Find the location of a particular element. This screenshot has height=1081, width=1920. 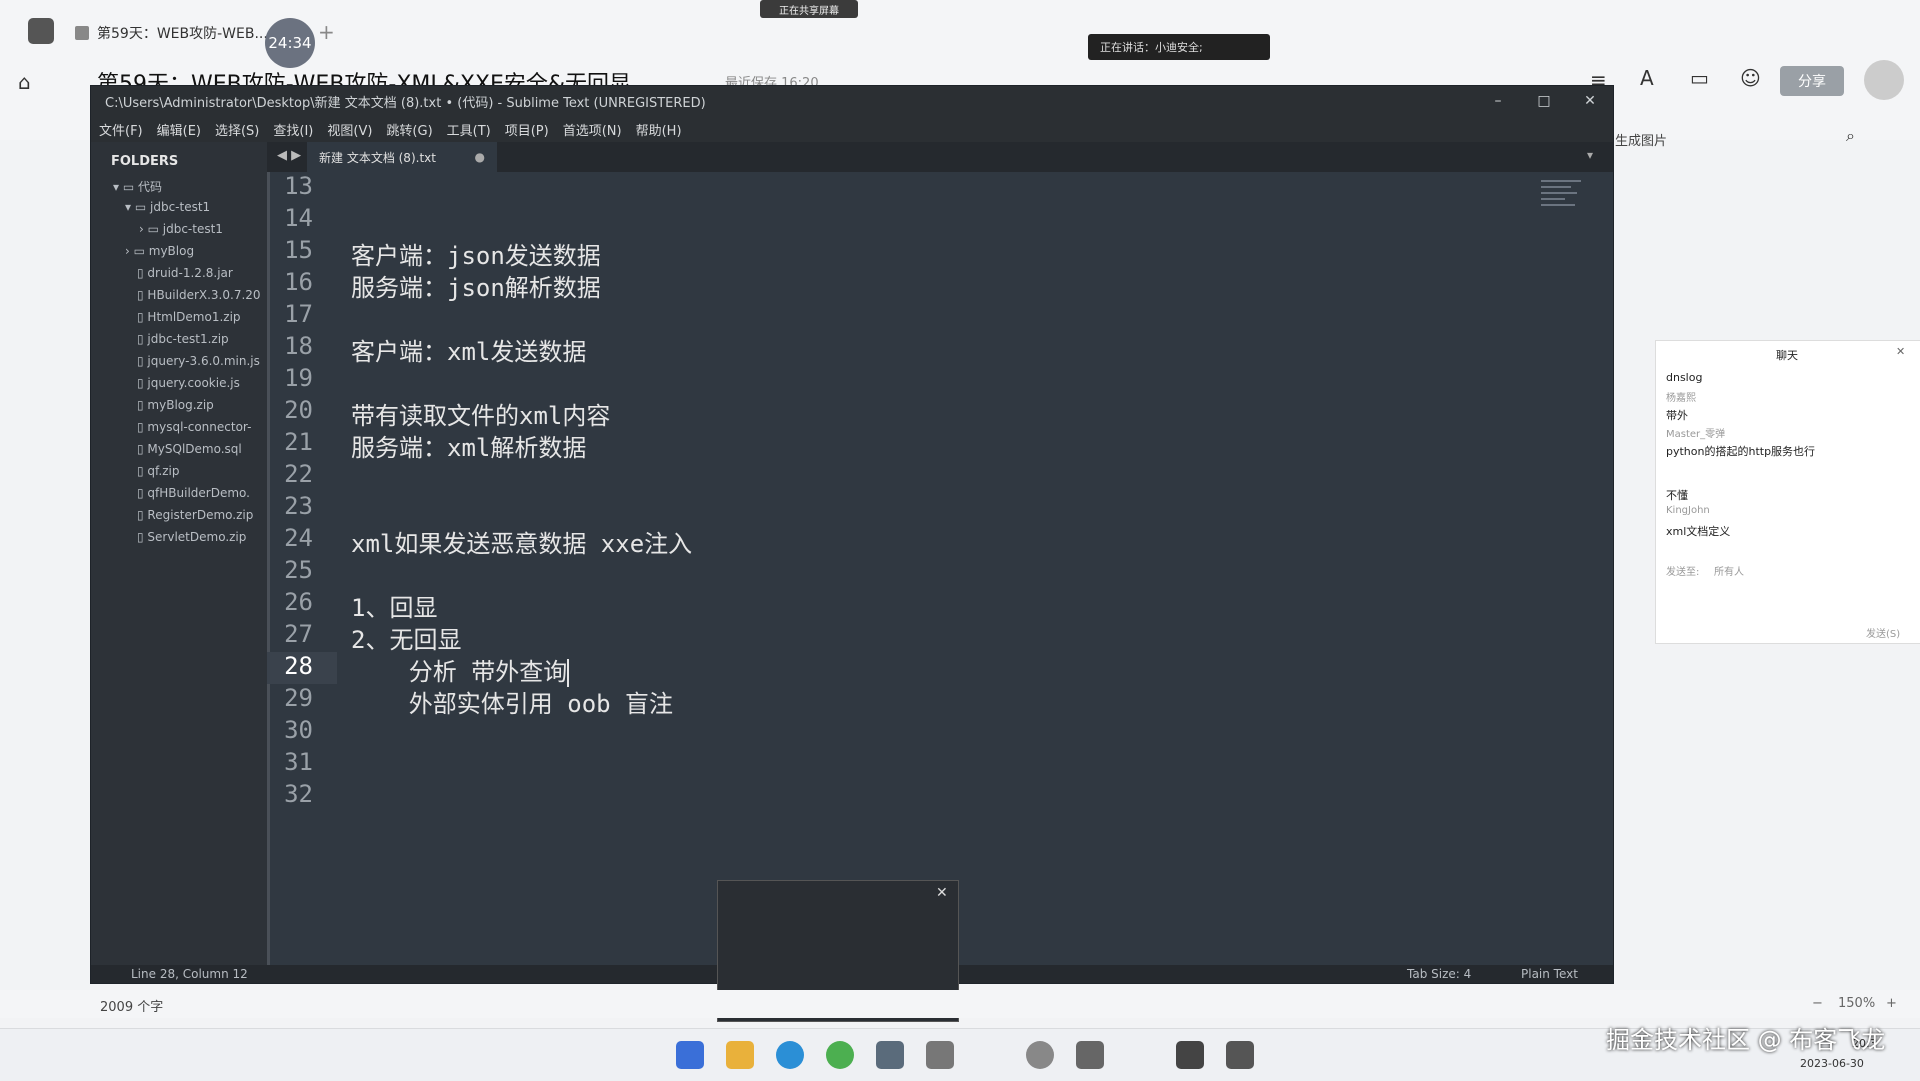

tree-file: ▯ mysql-connector- is located at coordinates (194, 427).